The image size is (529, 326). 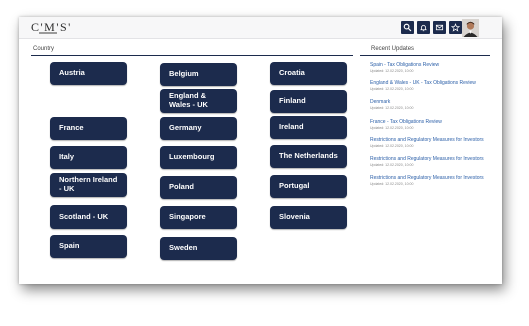 What do you see at coordinates (308, 186) in the screenshot?
I see `country-button-portugal: Portugal` at bounding box center [308, 186].